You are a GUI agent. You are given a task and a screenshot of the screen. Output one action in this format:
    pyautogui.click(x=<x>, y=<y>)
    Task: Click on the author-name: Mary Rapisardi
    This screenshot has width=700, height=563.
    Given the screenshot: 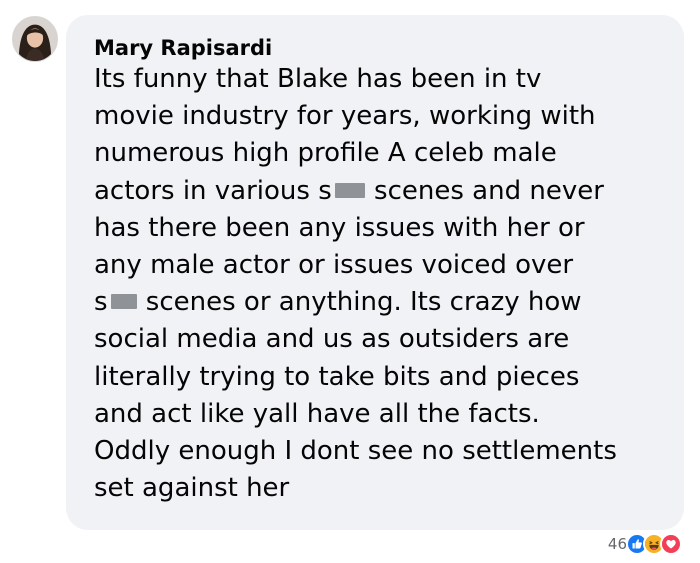 What is the action you would take?
    pyautogui.click(x=183, y=48)
    